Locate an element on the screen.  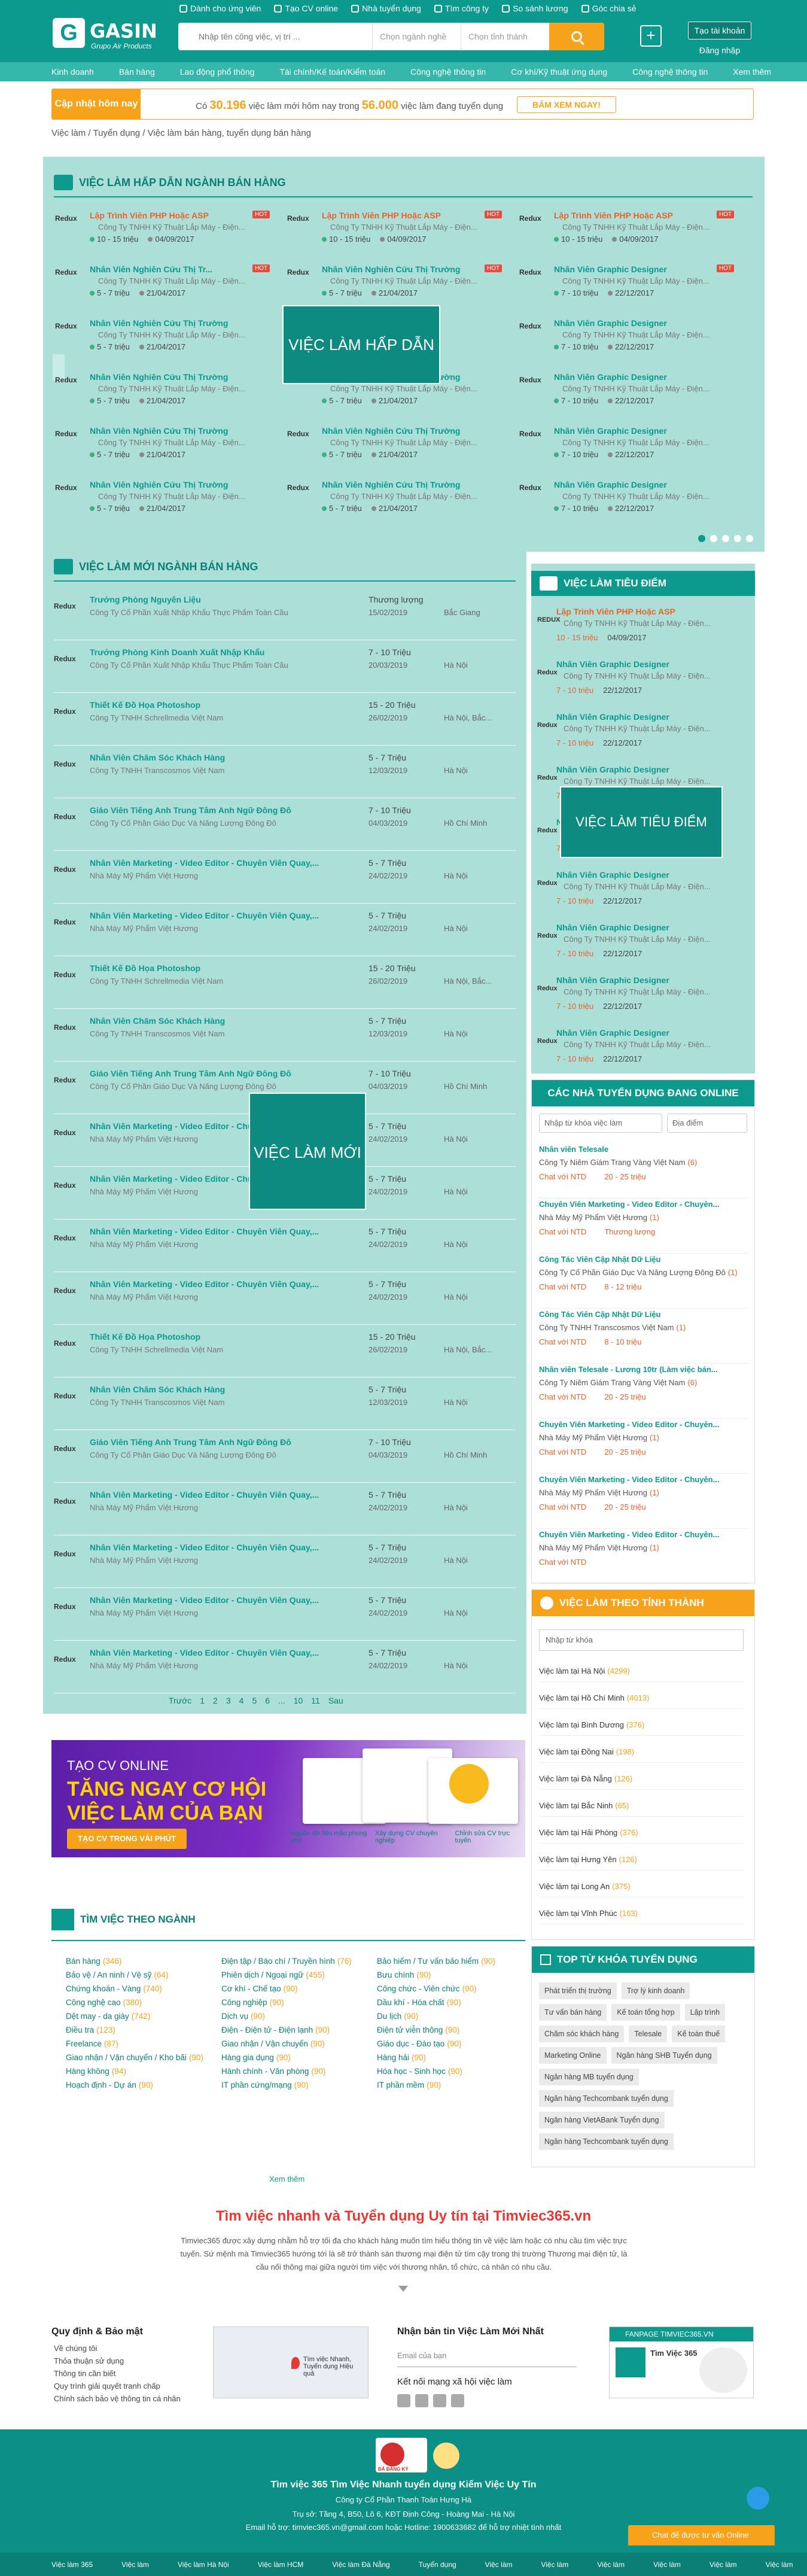
logo-icon: G is located at coordinates (69, 33).